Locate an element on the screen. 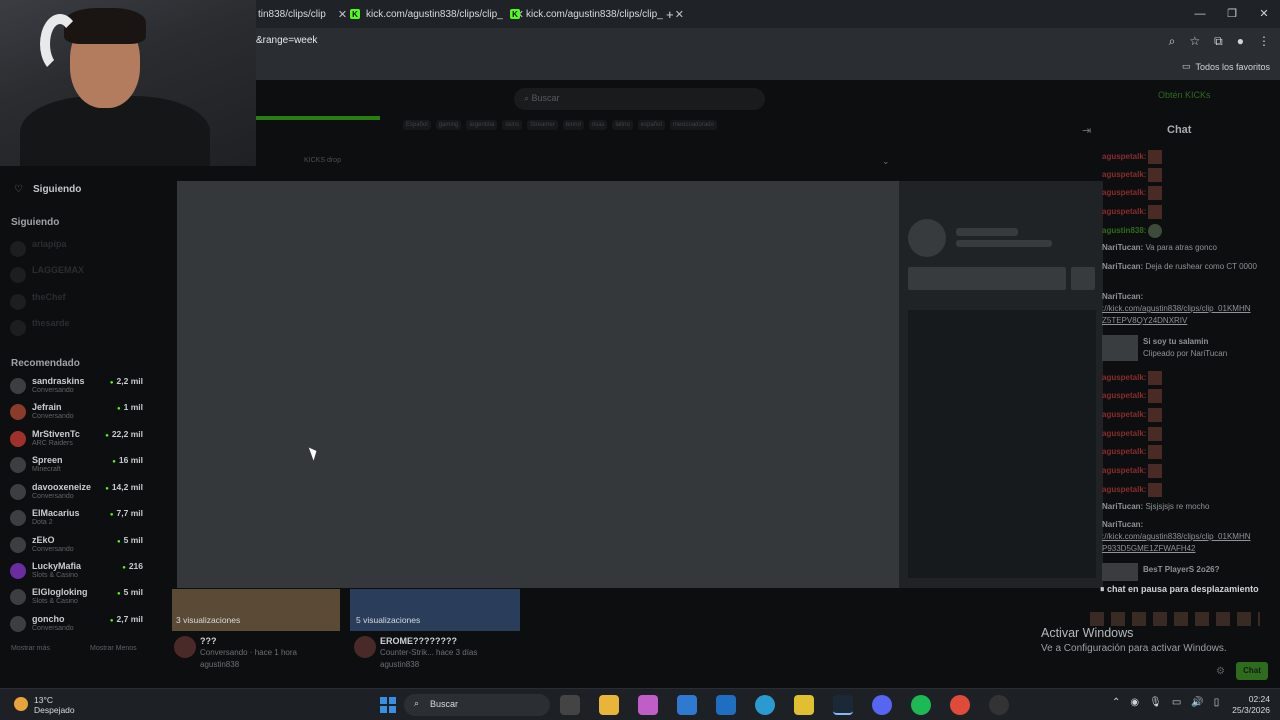  sidebar-item-recommended: SpreenMinecraft 16 mil is located at coordinates (77, 467).